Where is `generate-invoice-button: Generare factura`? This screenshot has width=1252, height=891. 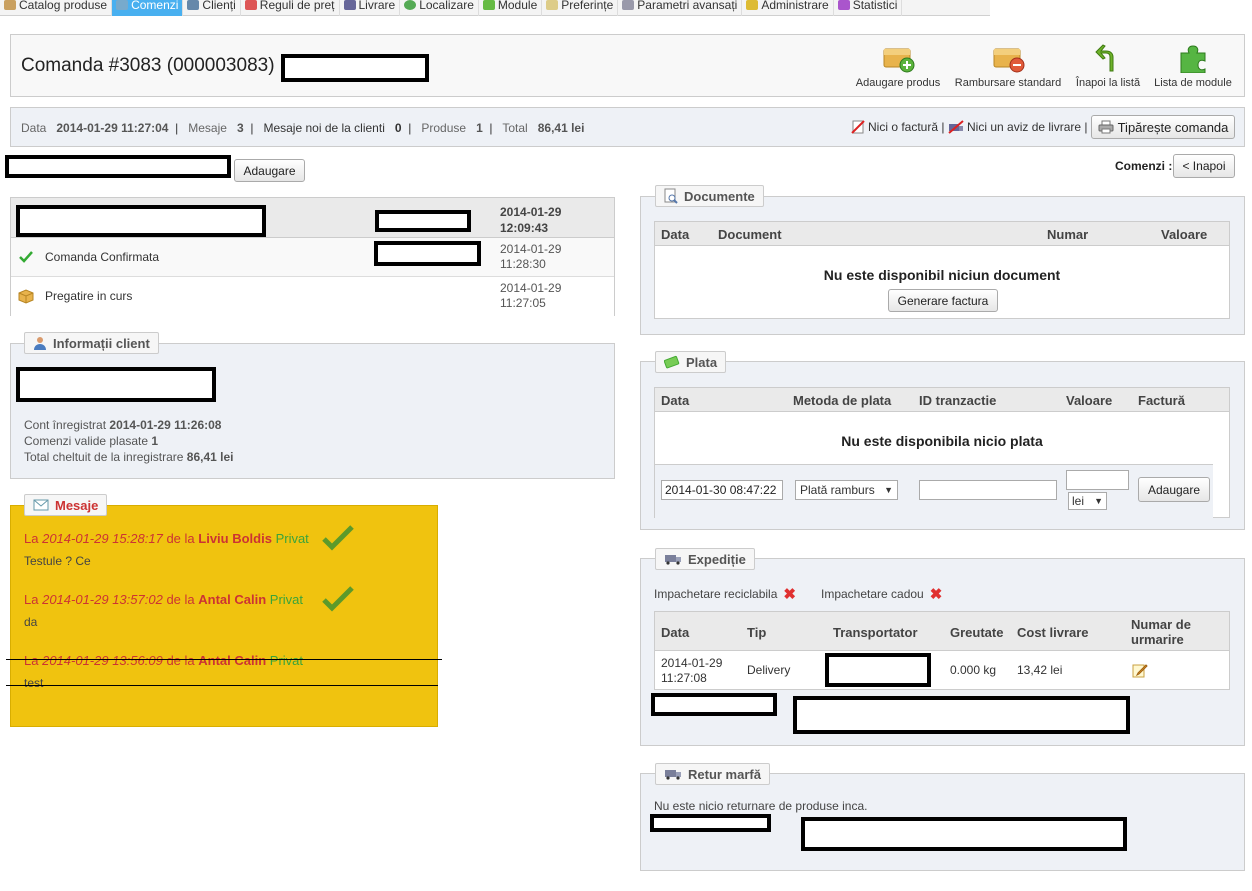 generate-invoice-button: Generare factura is located at coordinates (943, 300).